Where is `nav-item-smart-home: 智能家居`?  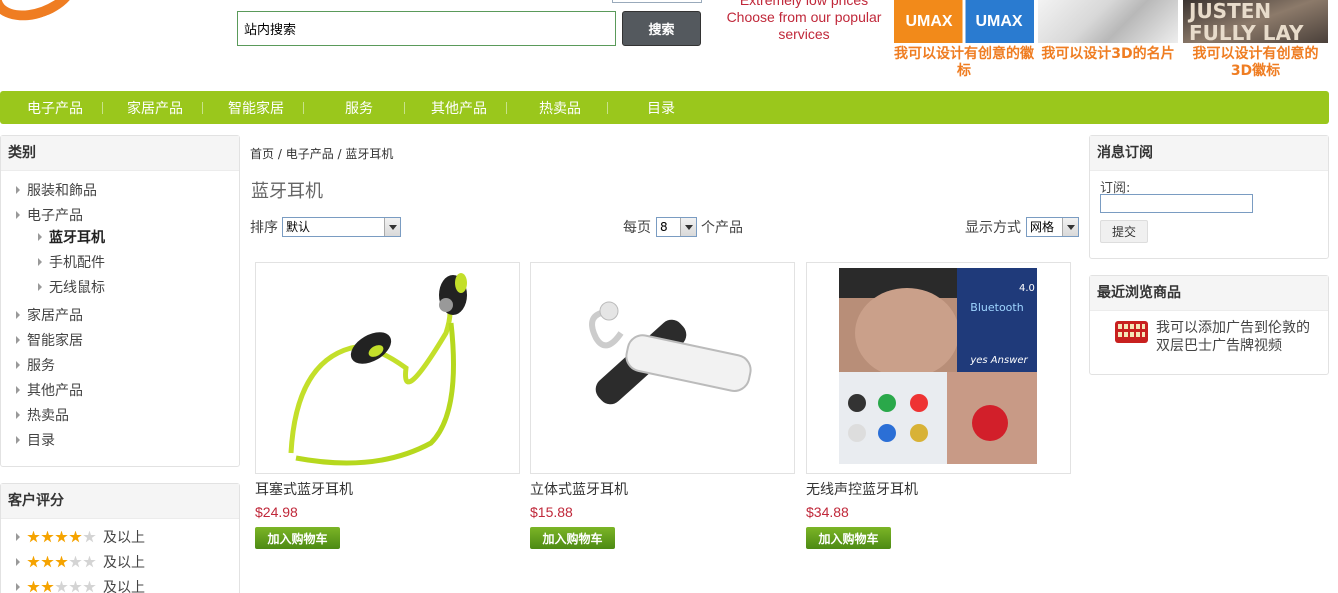
nav-item-smart-home: 智能家居 is located at coordinates (256, 108).